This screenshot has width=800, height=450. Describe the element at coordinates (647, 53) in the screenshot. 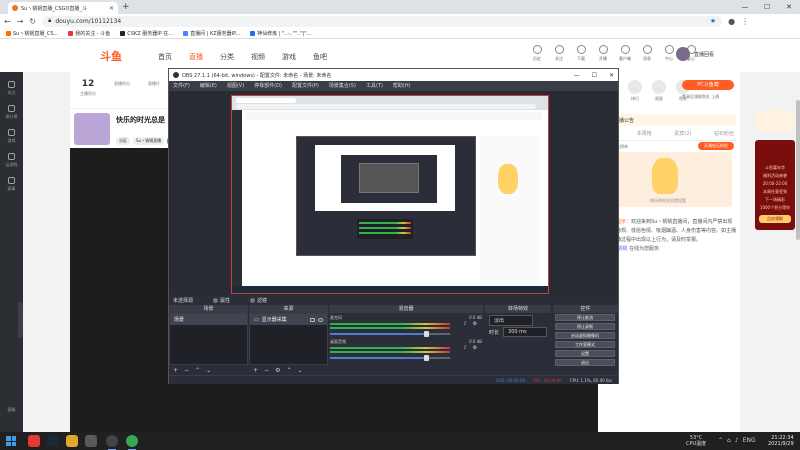

I see `messages-button: 消息` at that location.